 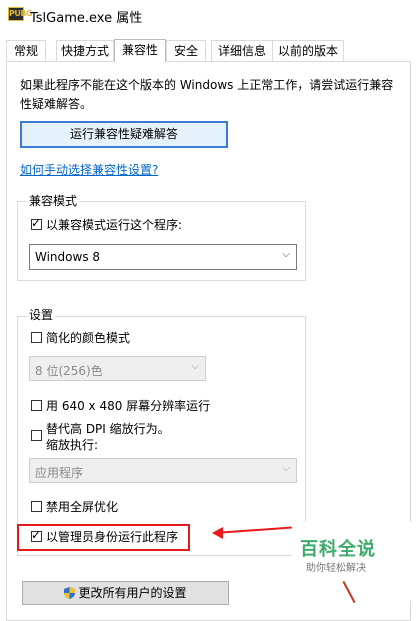 I want to click on title-bar: PUBG TslGame.exe 属性, so click(x=208, y=15).